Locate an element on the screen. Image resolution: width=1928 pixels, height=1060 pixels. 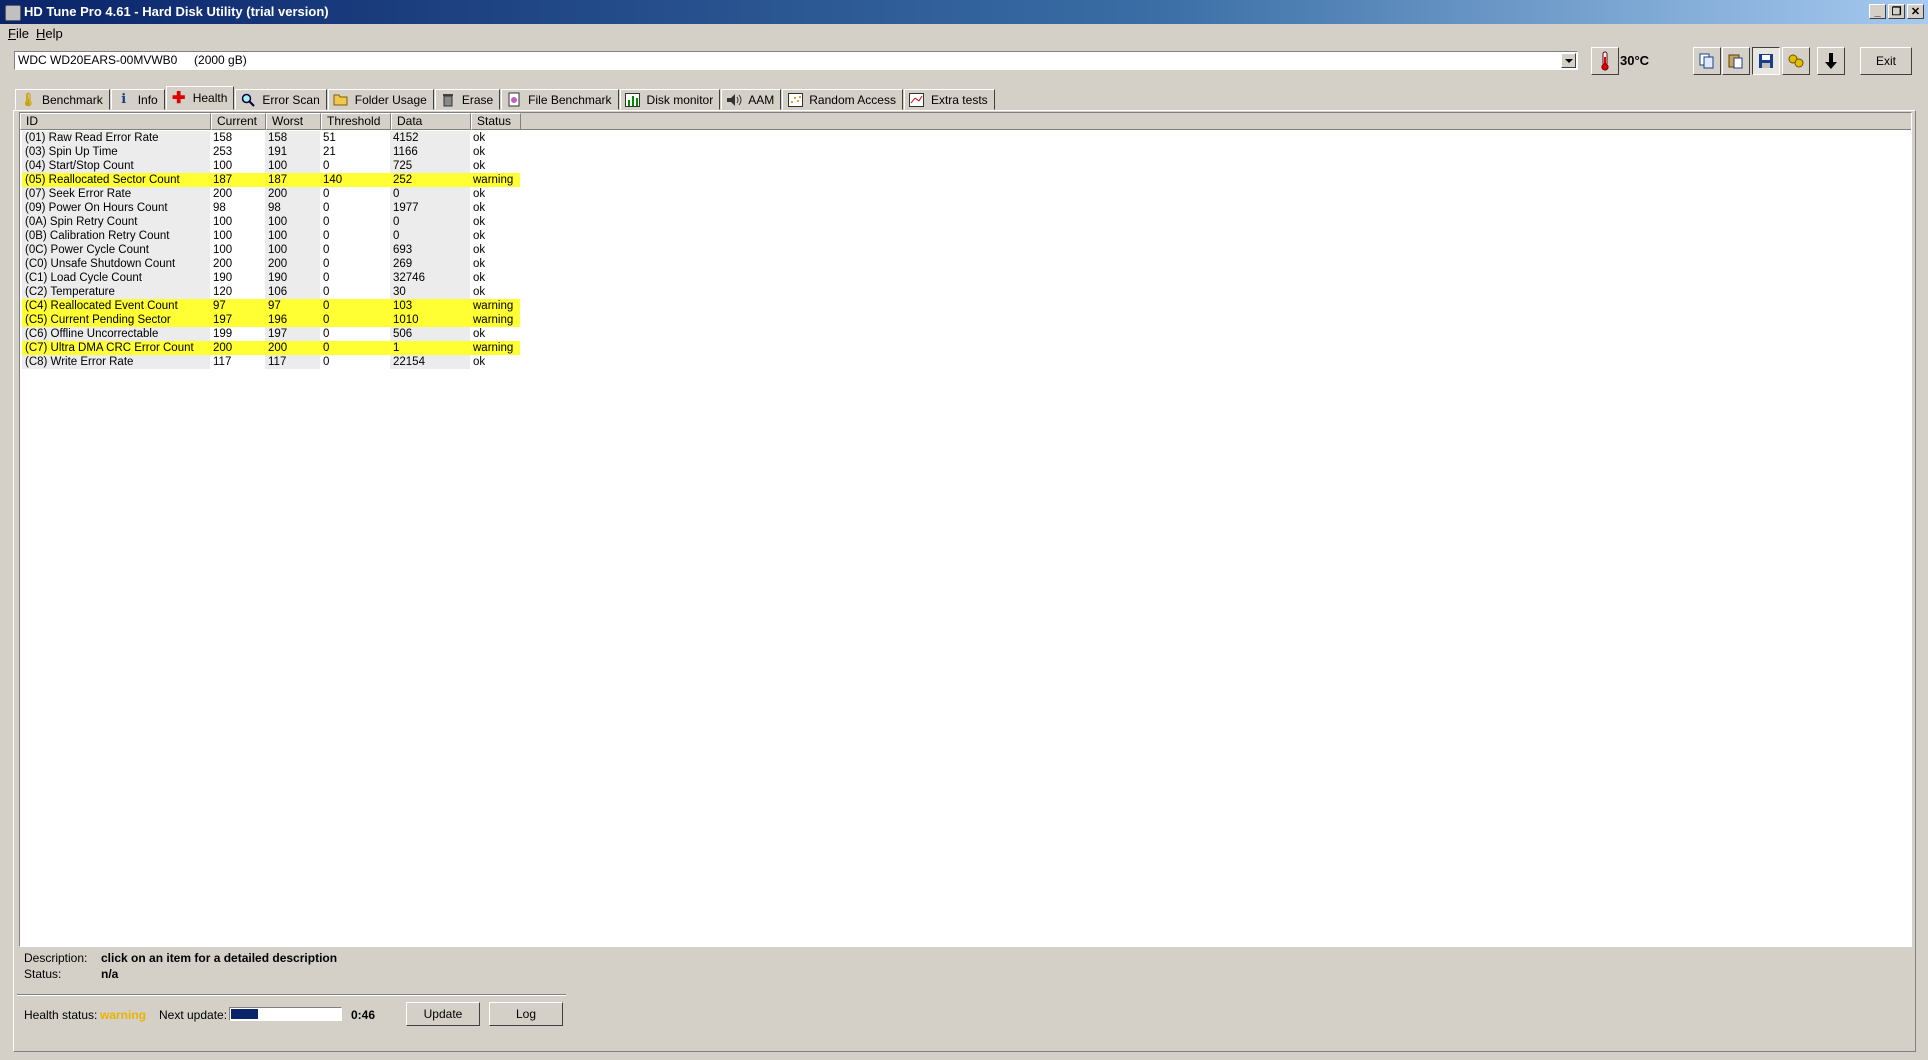
tab-error-scan: Error Scan is located at coordinates (281, 99).